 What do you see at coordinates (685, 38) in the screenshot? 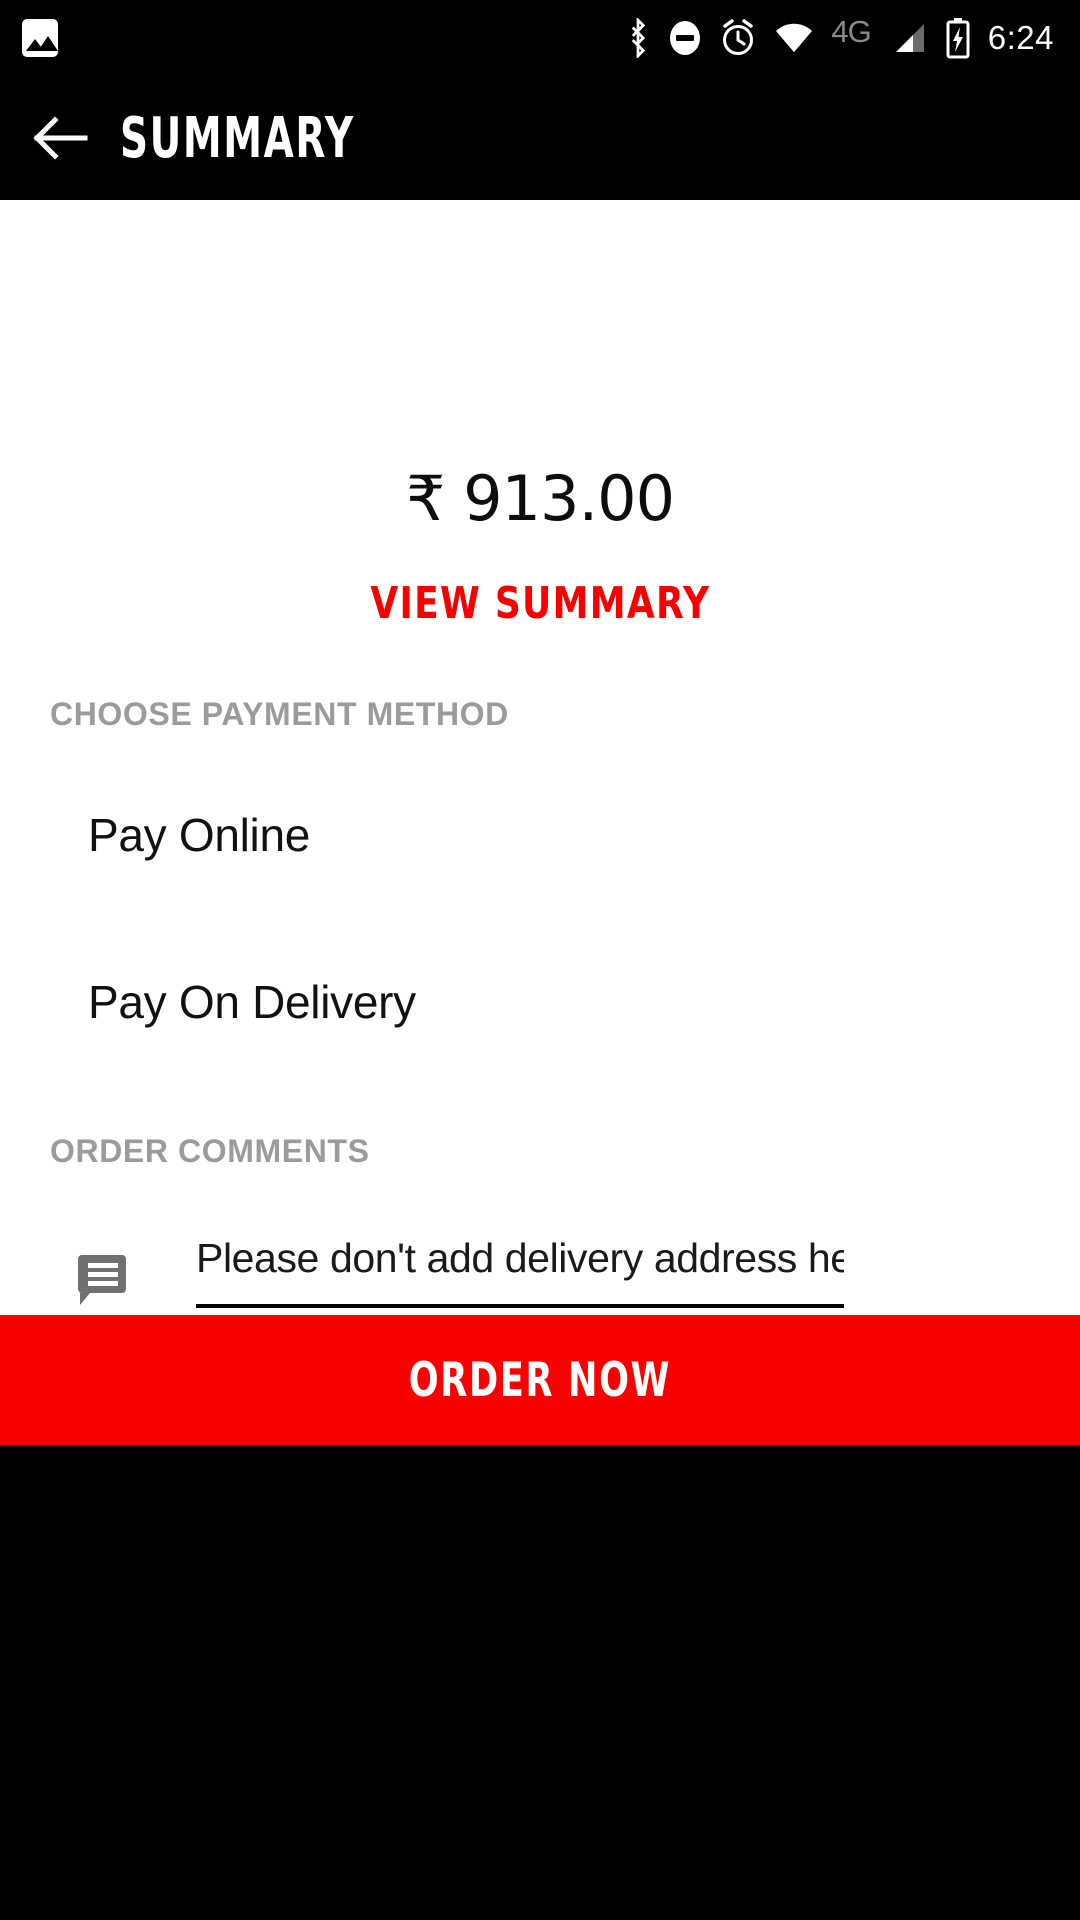
I see `do-not-disturb-icon` at bounding box center [685, 38].